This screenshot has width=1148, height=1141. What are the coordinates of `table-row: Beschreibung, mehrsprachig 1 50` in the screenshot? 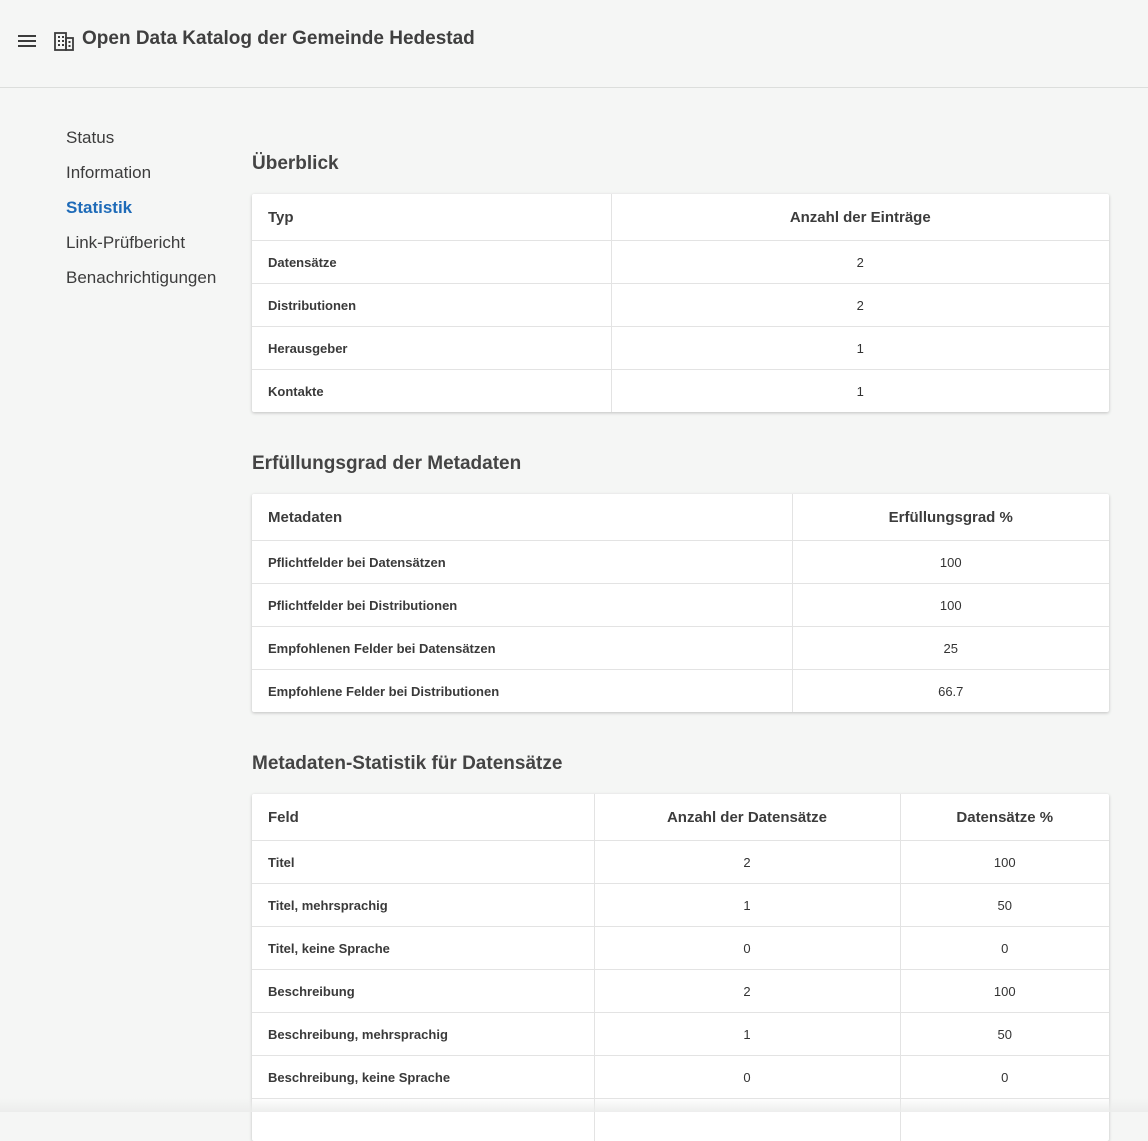 It's located at (680, 1034).